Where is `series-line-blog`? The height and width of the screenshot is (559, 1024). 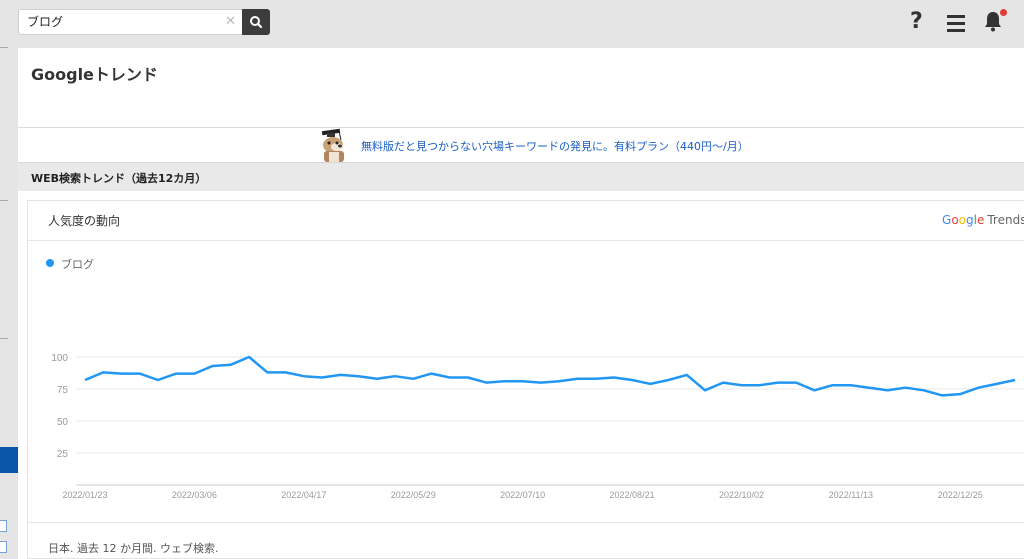 series-line-blog is located at coordinates (550, 376).